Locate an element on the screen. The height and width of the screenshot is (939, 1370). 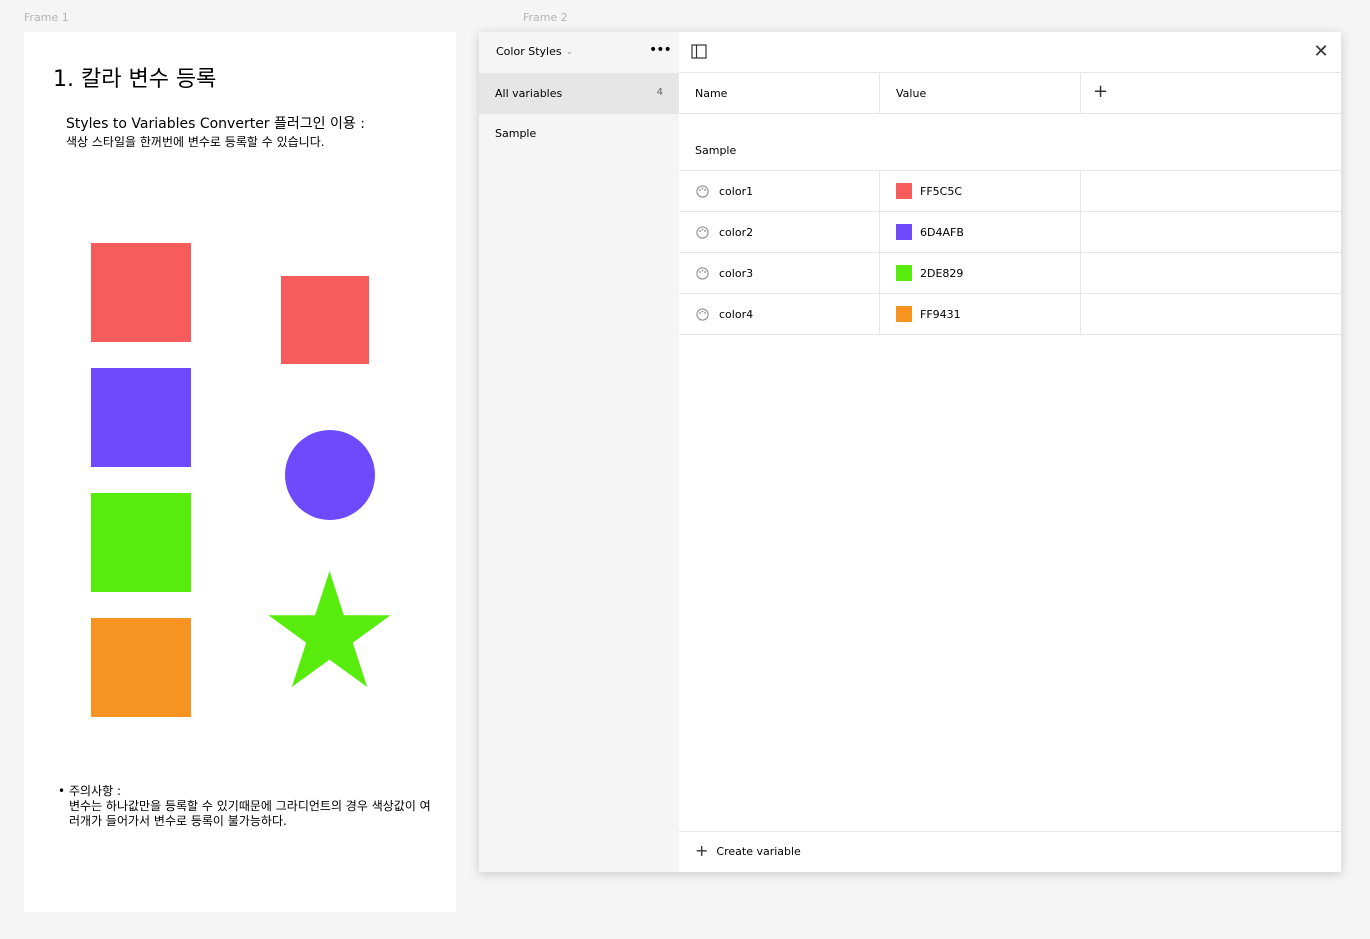
purple-square is located at coordinates (141, 417).